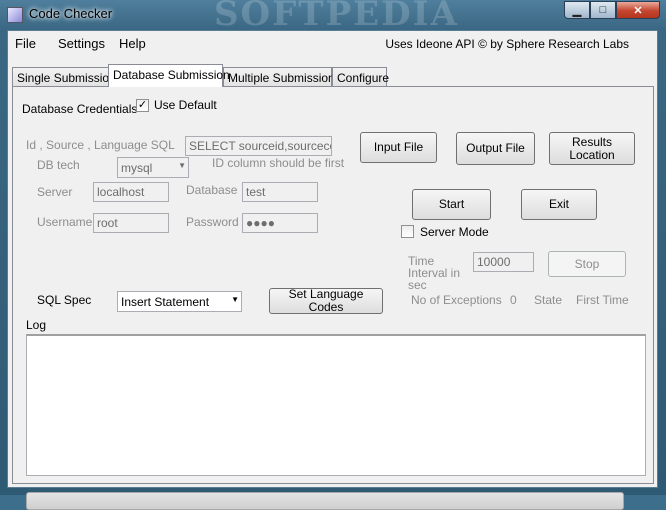 Image resolution: width=666 pixels, height=510 pixels. I want to click on close-button: ✕, so click(638, 10).